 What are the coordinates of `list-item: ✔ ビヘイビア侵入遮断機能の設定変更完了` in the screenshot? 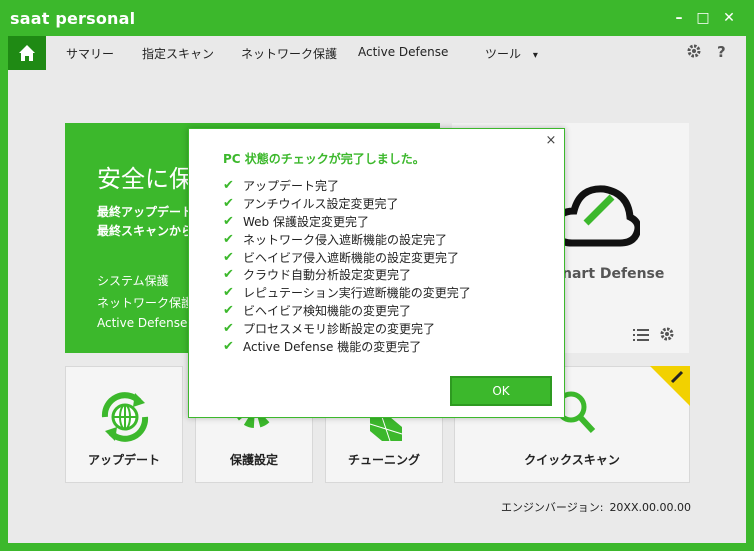 It's located at (341, 257).